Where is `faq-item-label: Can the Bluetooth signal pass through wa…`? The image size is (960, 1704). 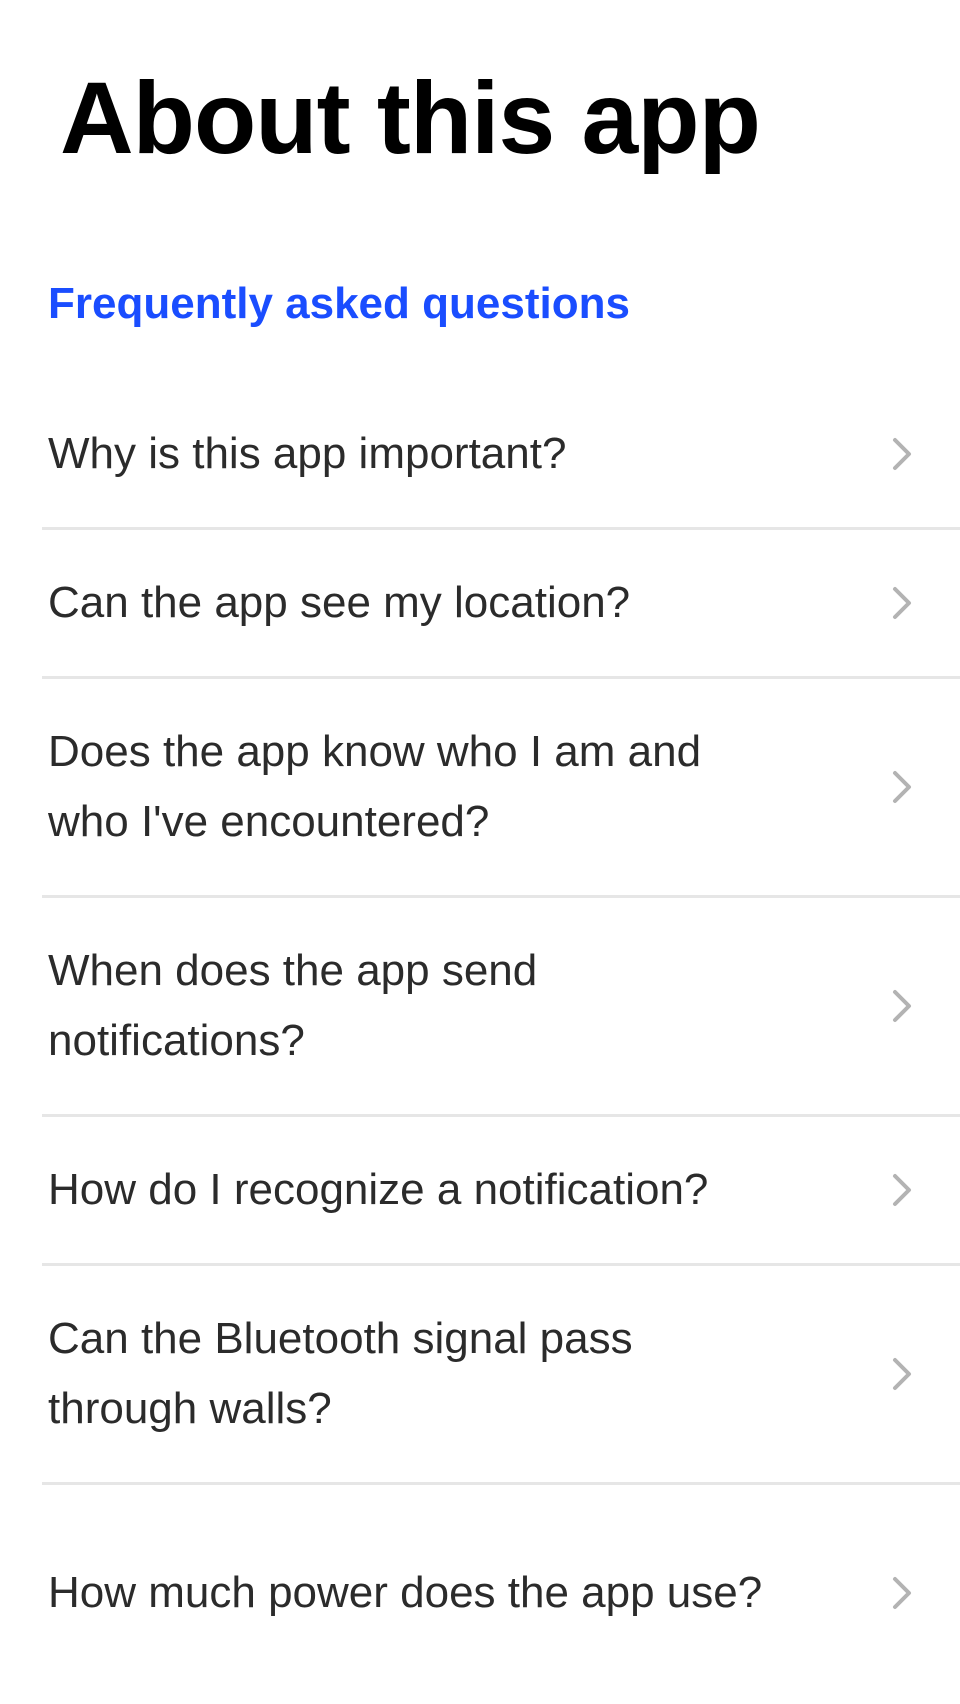 faq-item-label: Can the Bluetooth signal pass through wa… is located at coordinates (340, 1373).